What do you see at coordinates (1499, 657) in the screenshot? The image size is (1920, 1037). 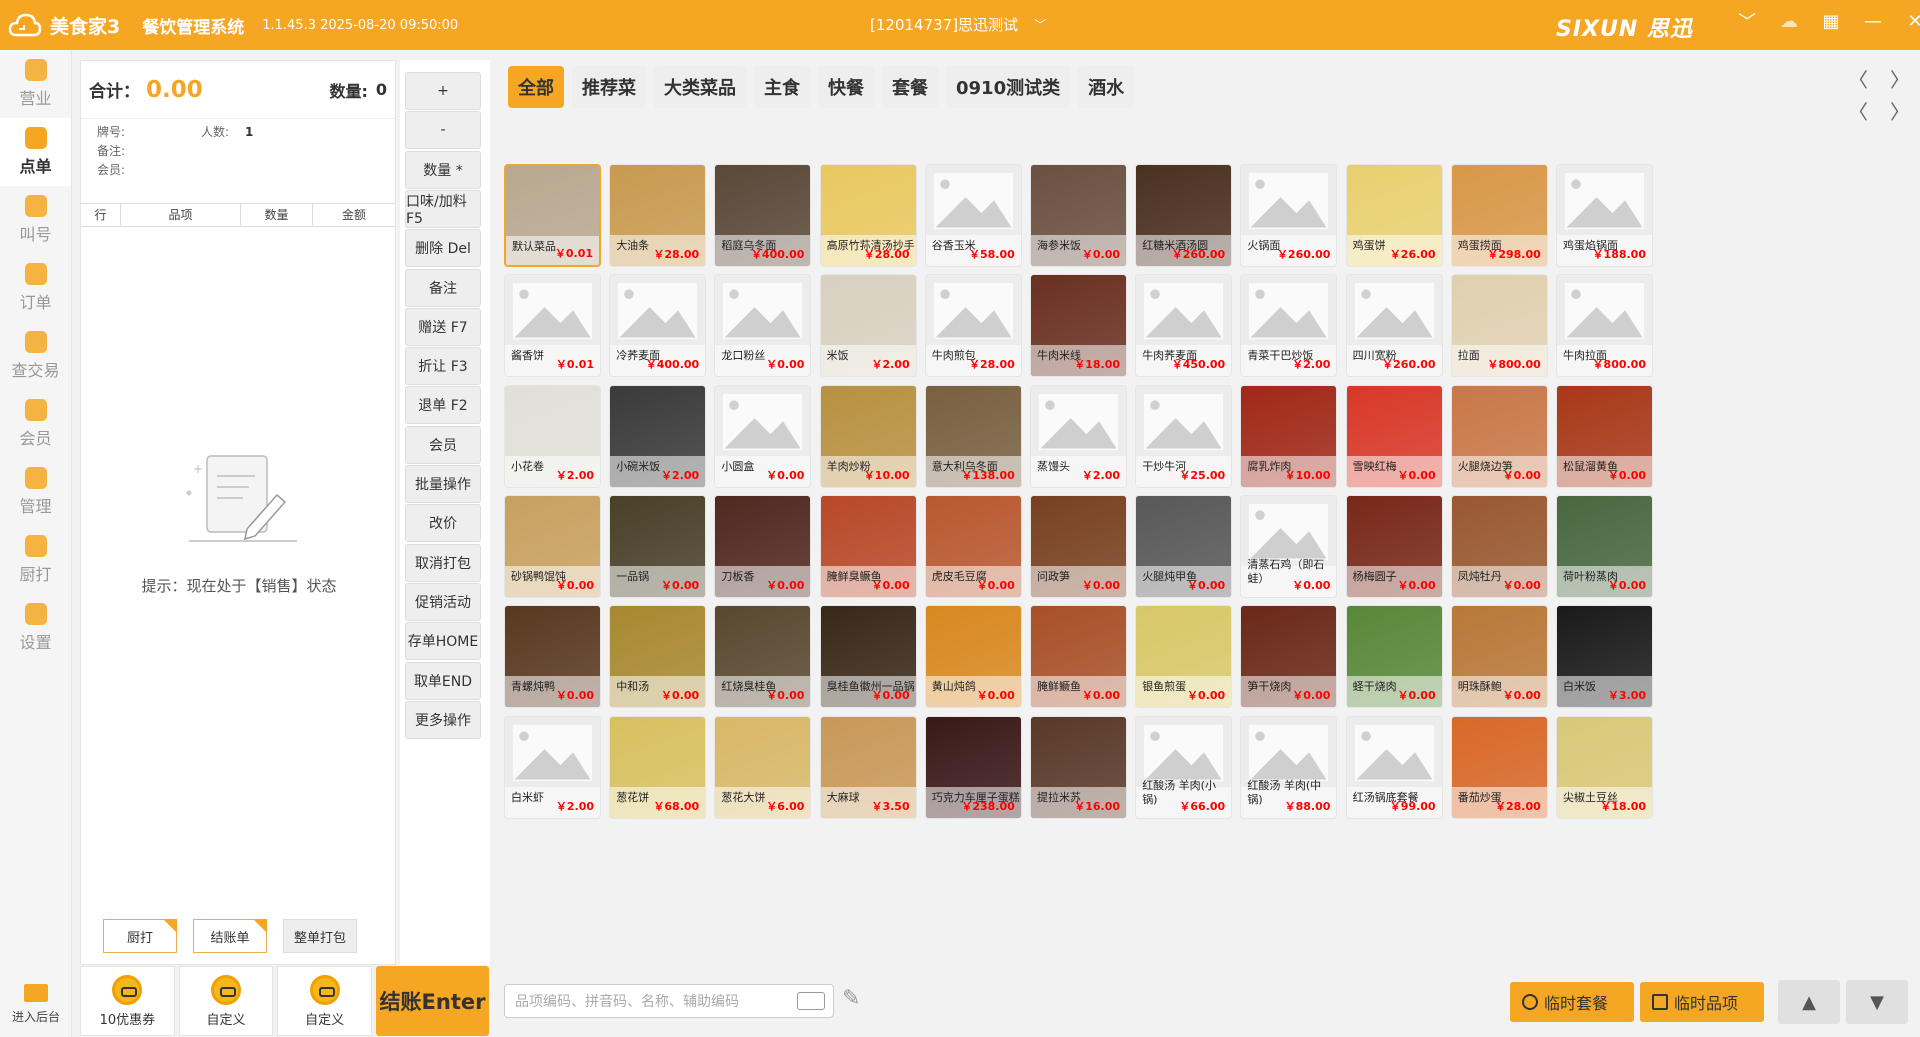 I see `dish-card: 明珠酥鲍 ￥0.00` at bounding box center [1499, 657].